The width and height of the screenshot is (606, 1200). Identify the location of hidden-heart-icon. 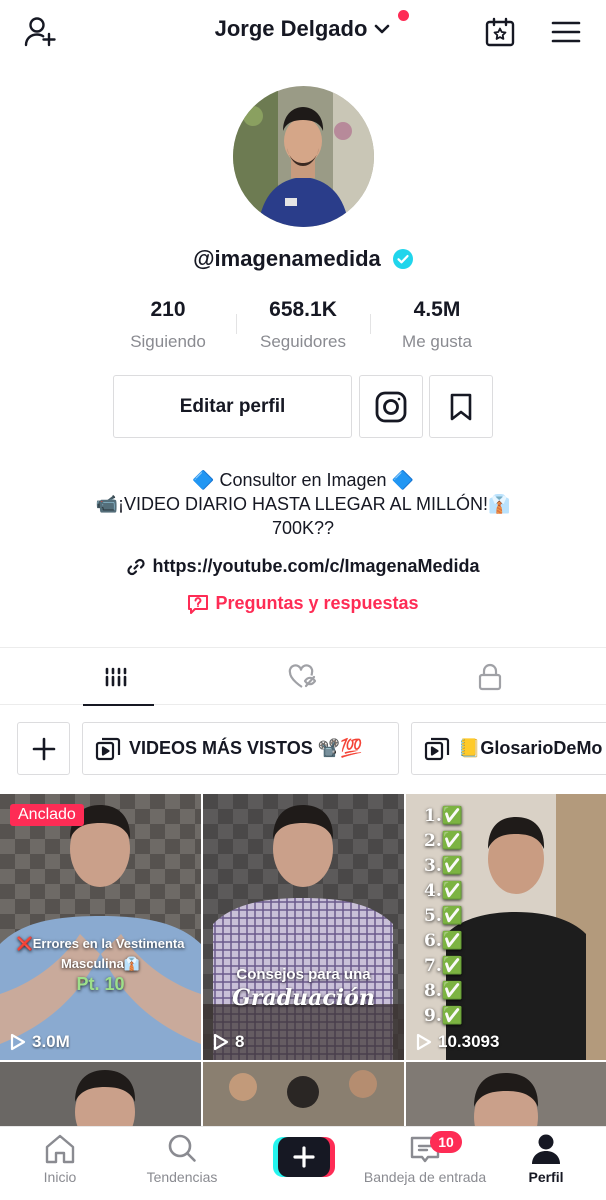
(302, 675).